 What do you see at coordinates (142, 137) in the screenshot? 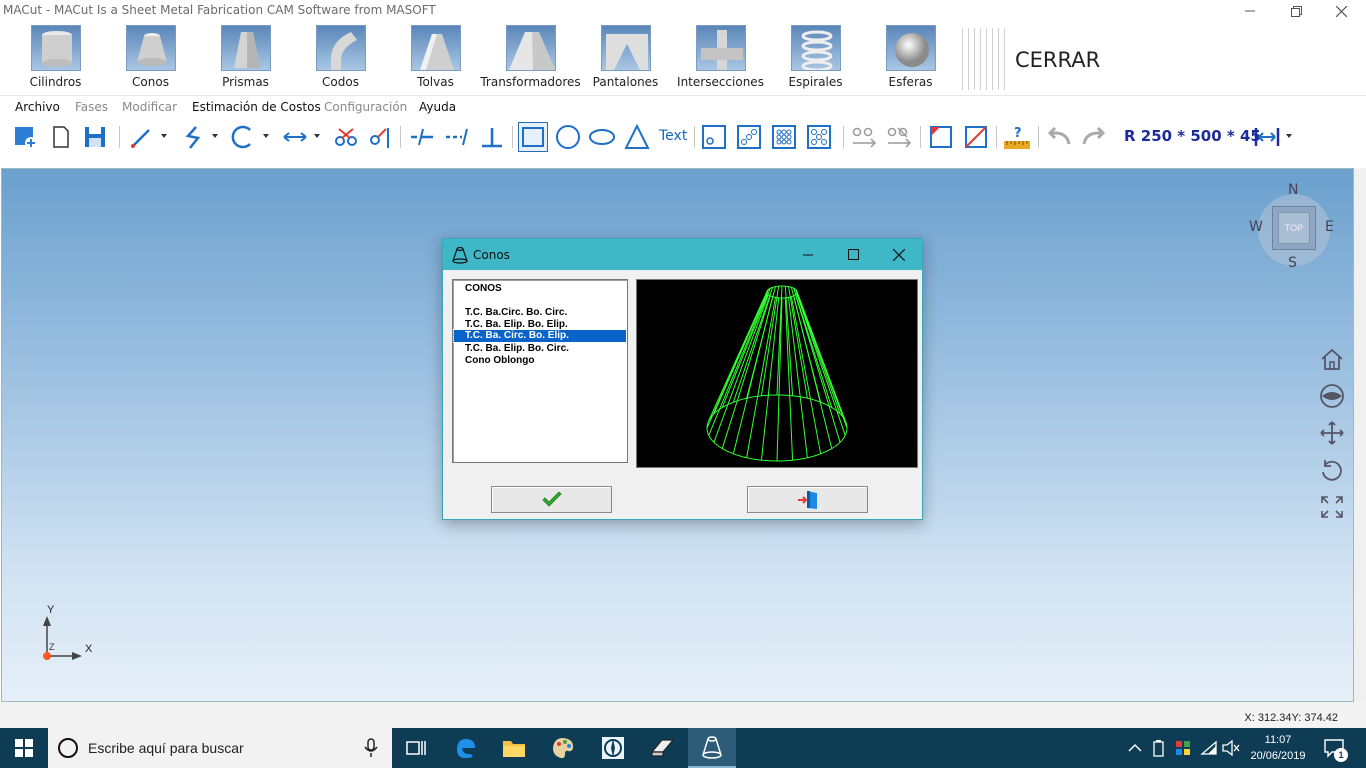
I see `line-tool-button` at bounding box center [142, 137].